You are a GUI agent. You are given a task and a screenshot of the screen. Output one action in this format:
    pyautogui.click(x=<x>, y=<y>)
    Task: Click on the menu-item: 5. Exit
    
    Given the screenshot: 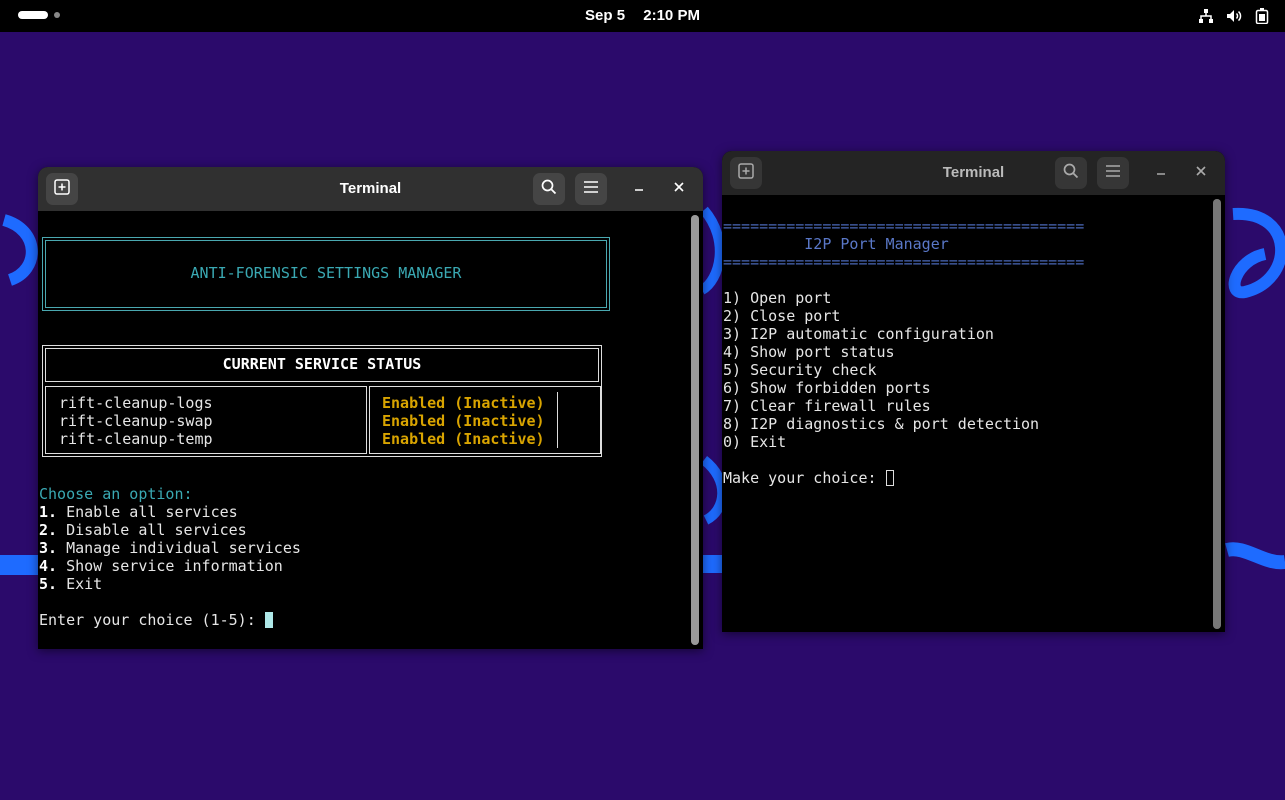 What is the action you would take?
    pyautogui.click(x=70, y=584)
    